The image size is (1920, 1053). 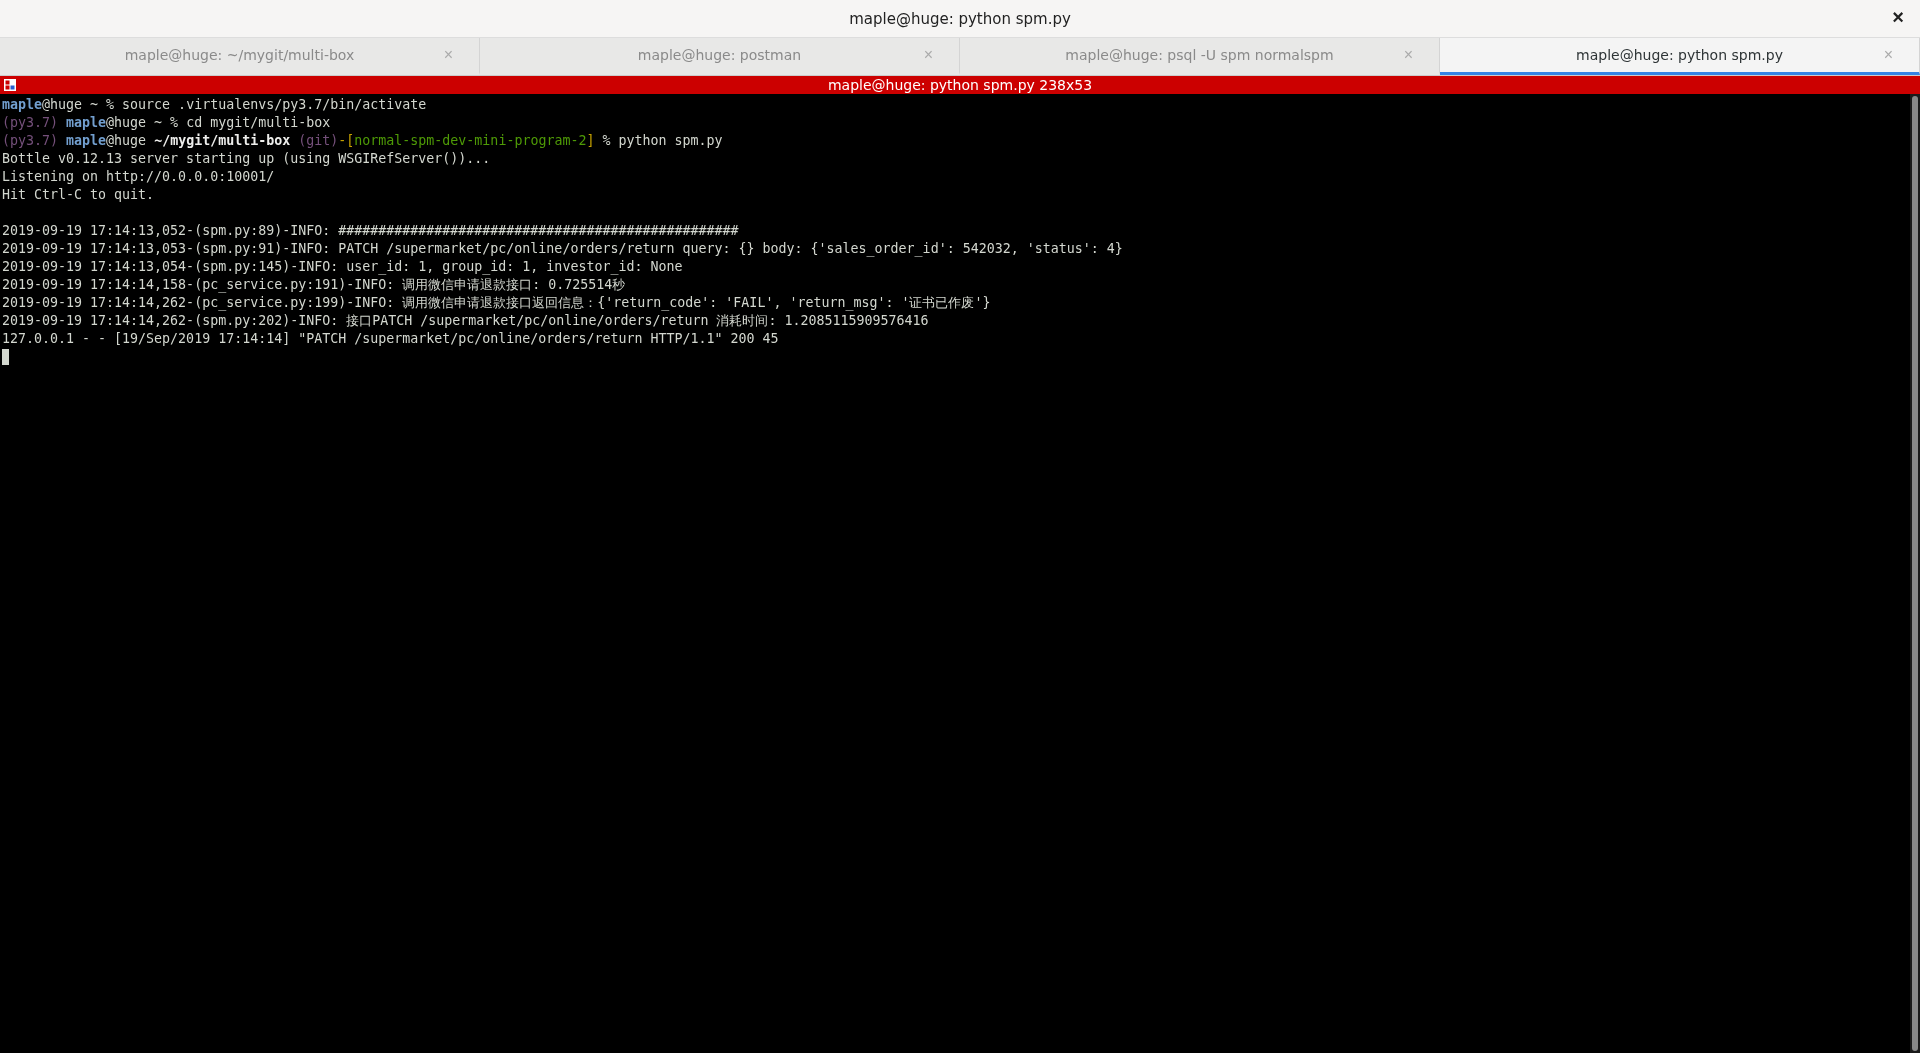 What do you see at coordinates (166, 122) in the screenshot?
I see `terminal-line: (py3.7) maple@huge ~ % cd mygit/multi-box` at bounding box center [166, 122].